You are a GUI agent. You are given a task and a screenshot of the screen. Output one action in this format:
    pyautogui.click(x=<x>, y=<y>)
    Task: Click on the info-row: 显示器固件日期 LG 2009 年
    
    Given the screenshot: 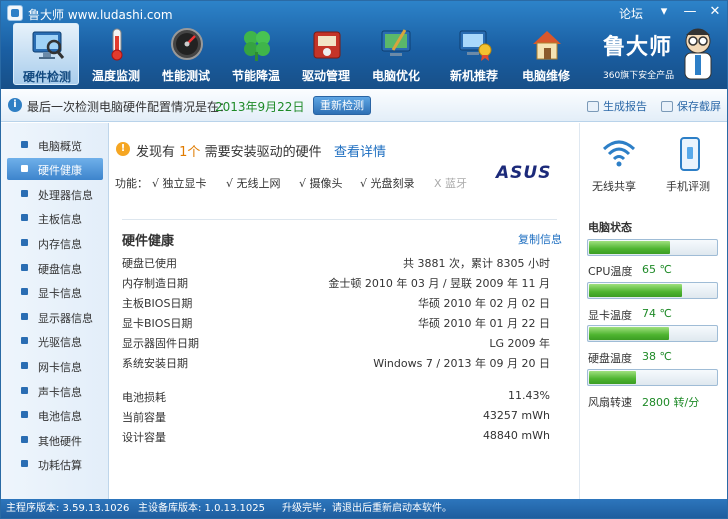 What is the action you would take?
    pyautogui.click(x=336, y=345)
    